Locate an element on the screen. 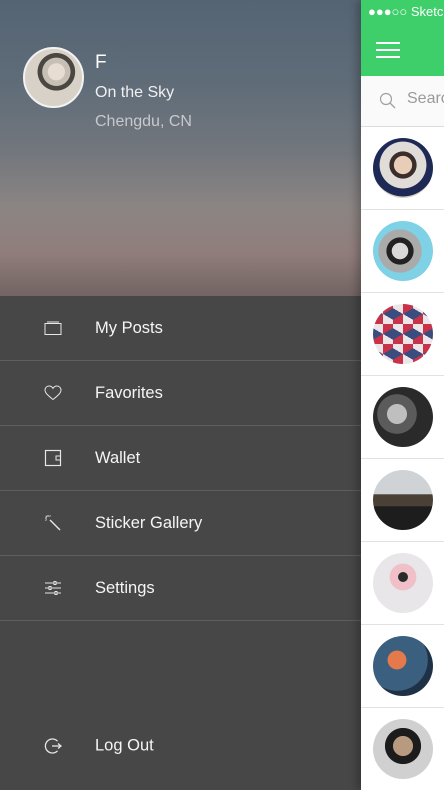 This screenshot has width=444, height=790. search-bar is located at coordinates (402, 101).